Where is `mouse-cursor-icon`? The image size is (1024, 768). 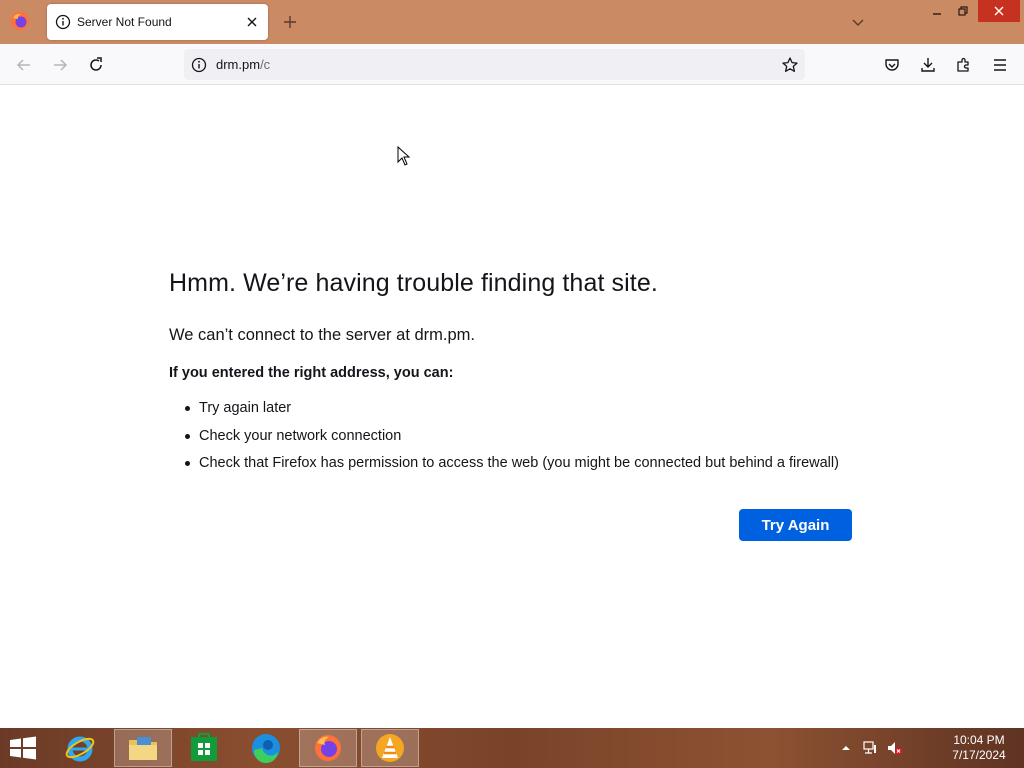
mouse-cursor-icon is located at coordinates (404, 156).